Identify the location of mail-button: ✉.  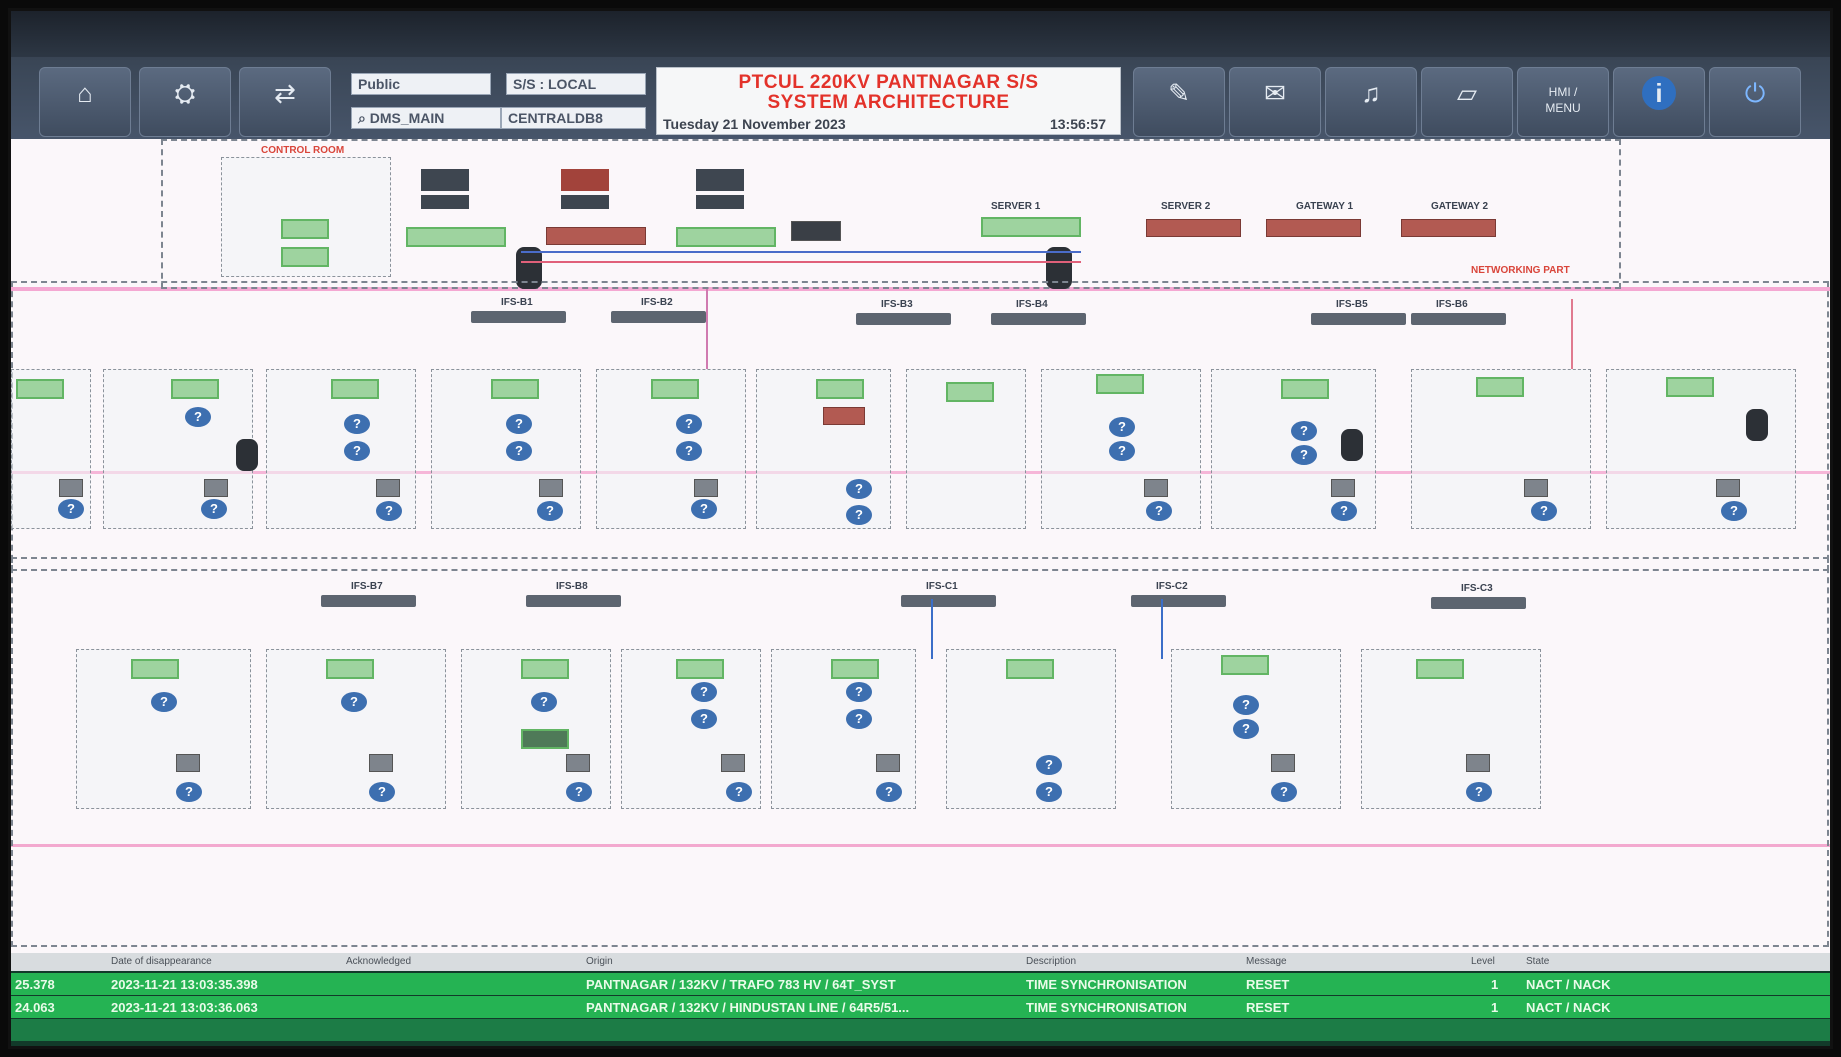
(1275, 102).